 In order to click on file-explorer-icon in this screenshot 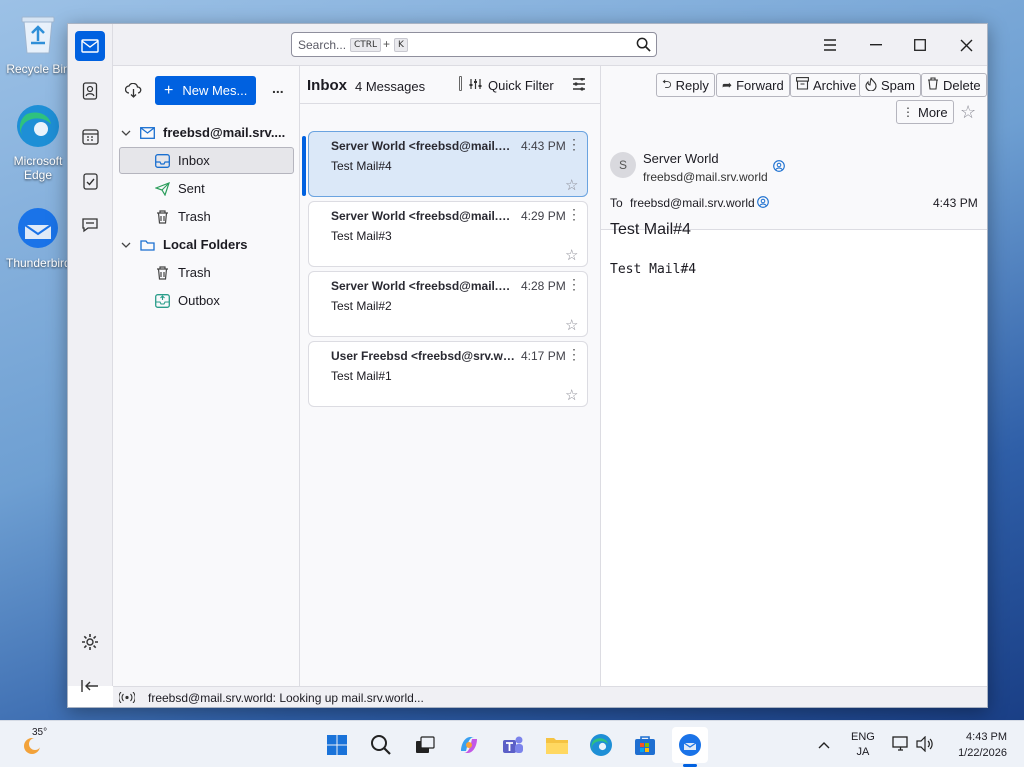, I will do `click(557, 745)`.